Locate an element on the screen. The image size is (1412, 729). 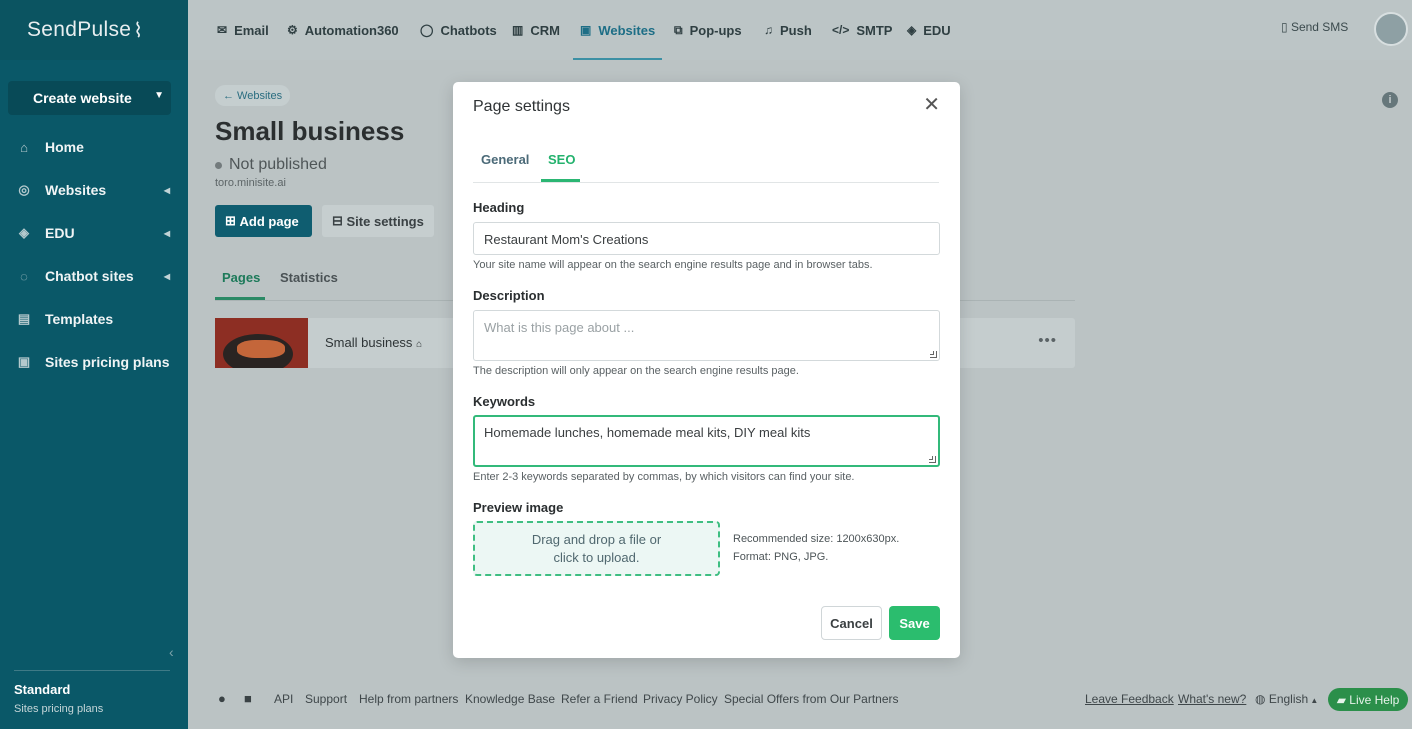
plan-sub-link: Sites pricing plans is located at coordinates (58, 709).